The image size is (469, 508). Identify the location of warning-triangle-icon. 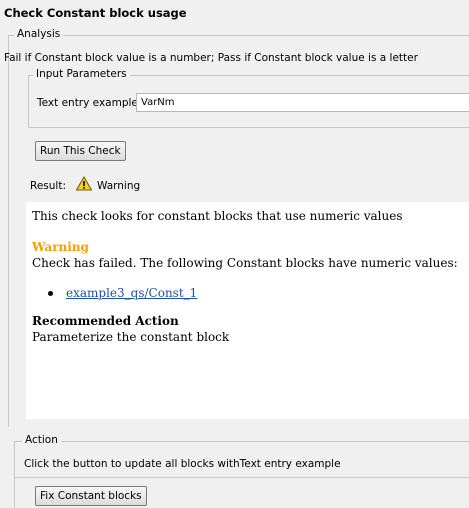
(84, 183).